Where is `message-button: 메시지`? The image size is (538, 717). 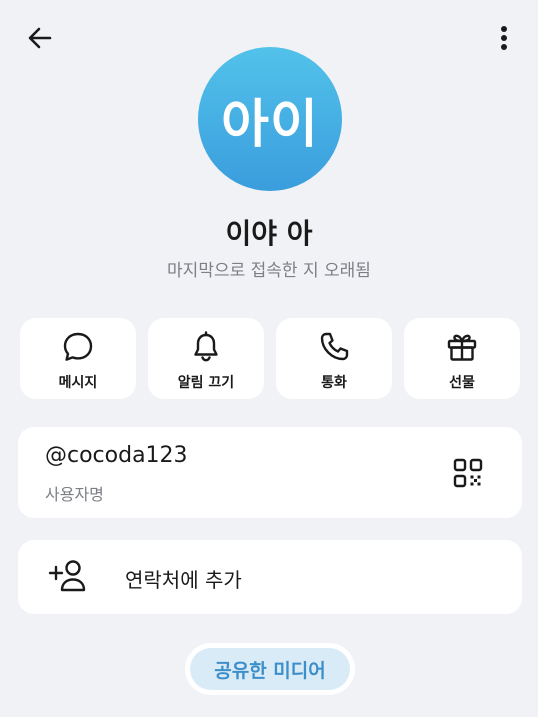 message-button: 메시지 is located at coordinates (78, 358).